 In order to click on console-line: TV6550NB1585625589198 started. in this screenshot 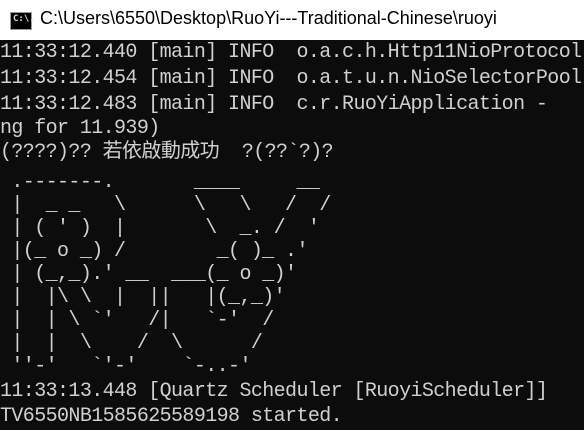, I will do `click(171, 416)`.